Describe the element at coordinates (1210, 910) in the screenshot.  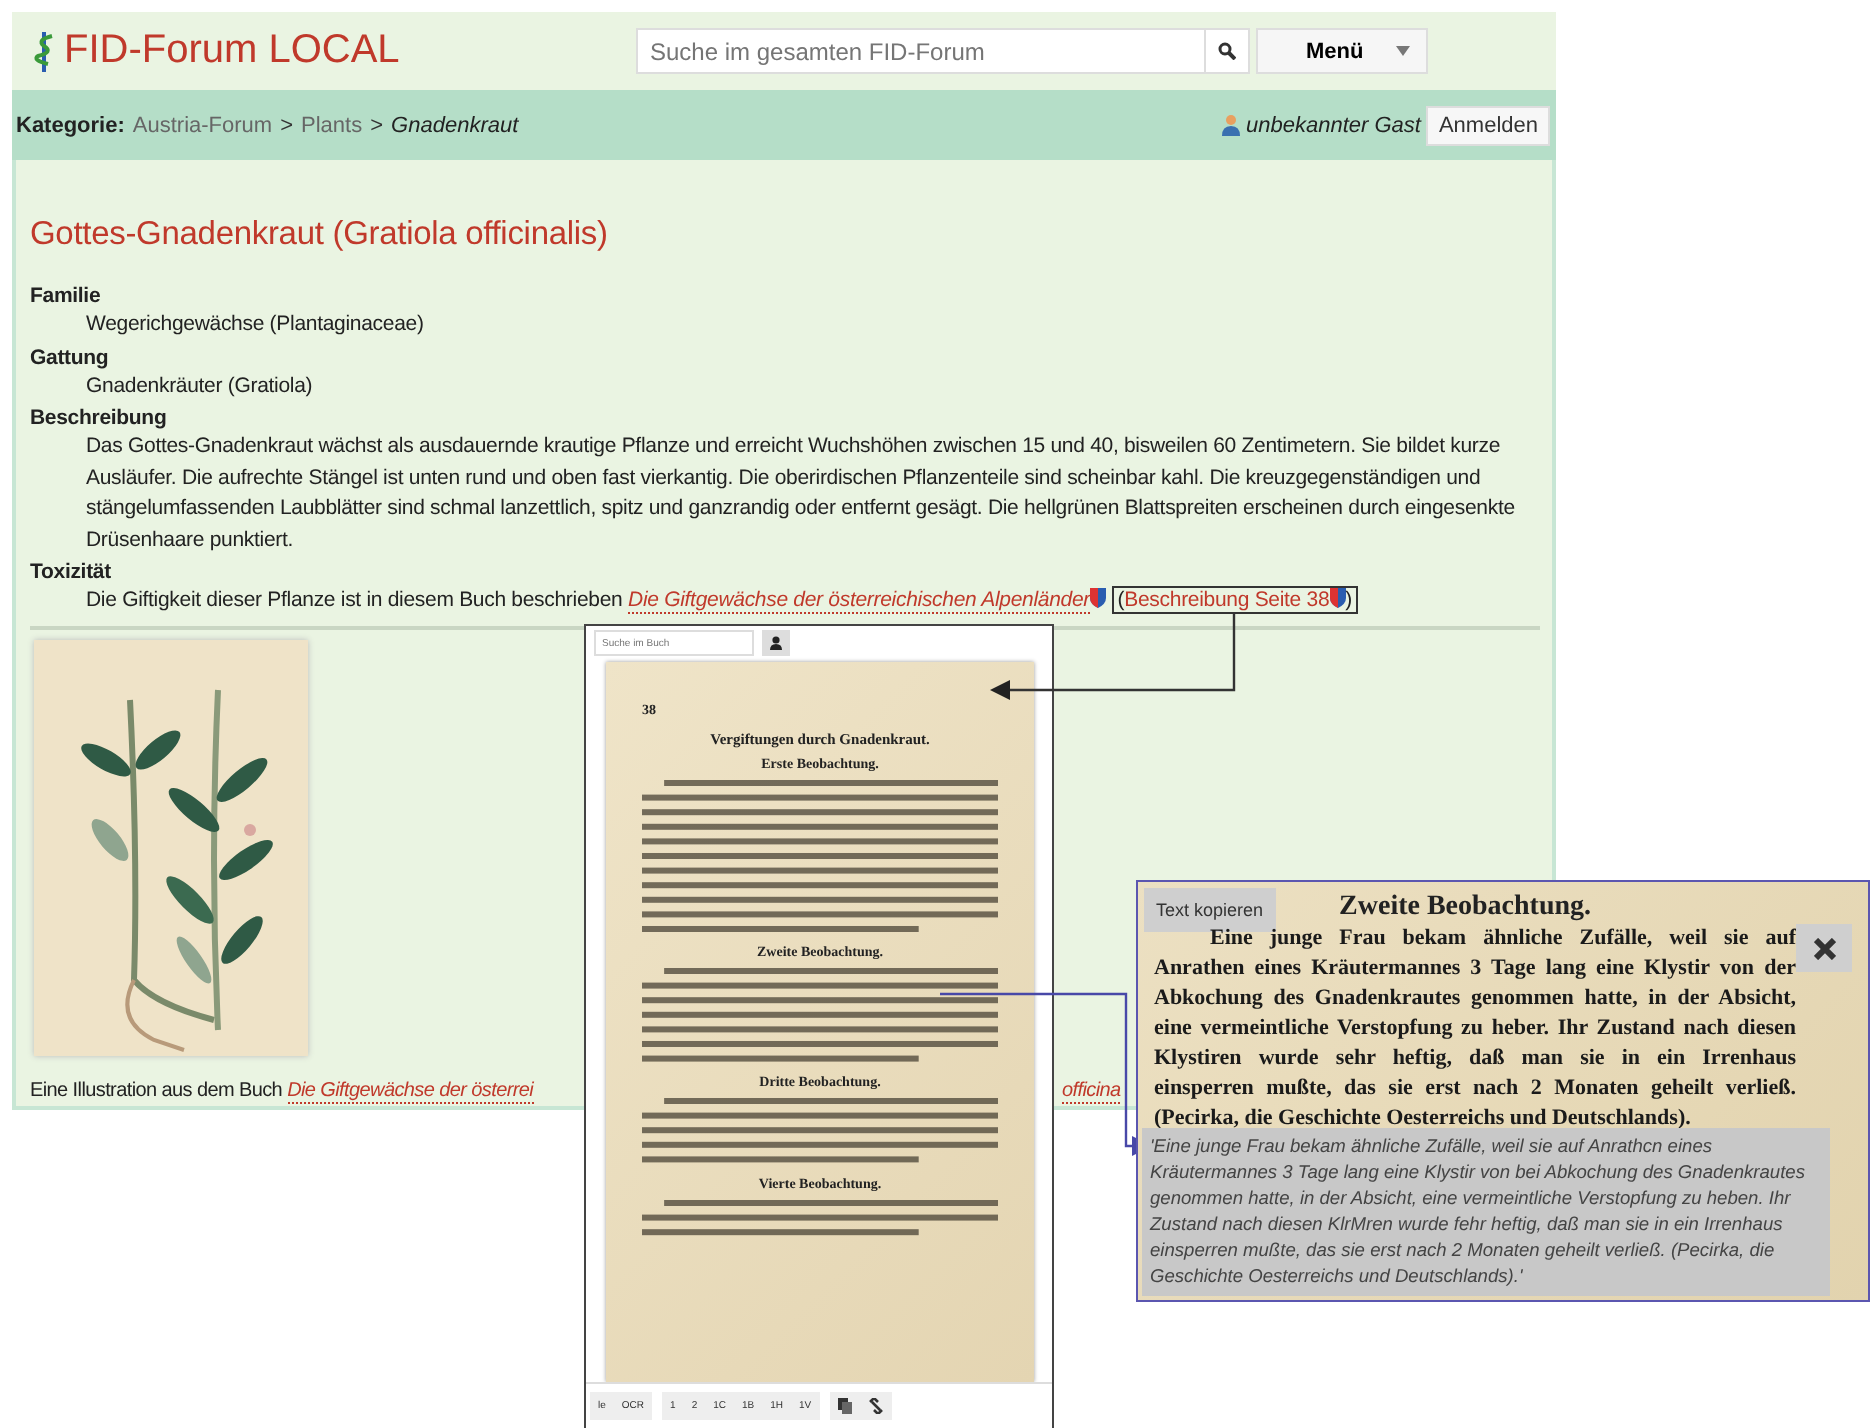
I see `copy-text-button: Text kopieren` at that location.